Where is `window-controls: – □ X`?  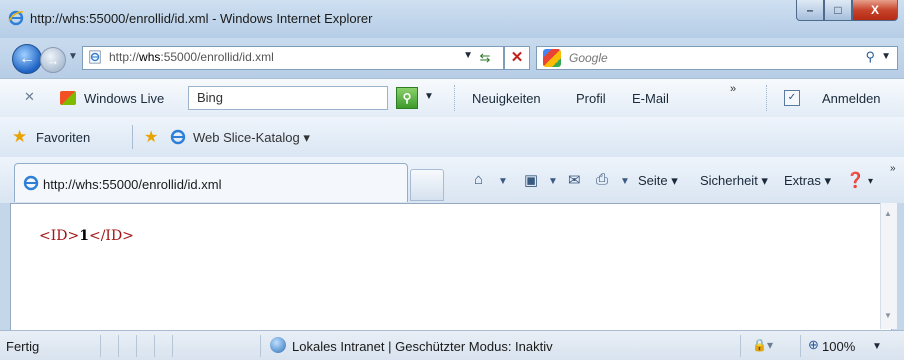
window-controls: – □ X is located at coordinates (847, 11).